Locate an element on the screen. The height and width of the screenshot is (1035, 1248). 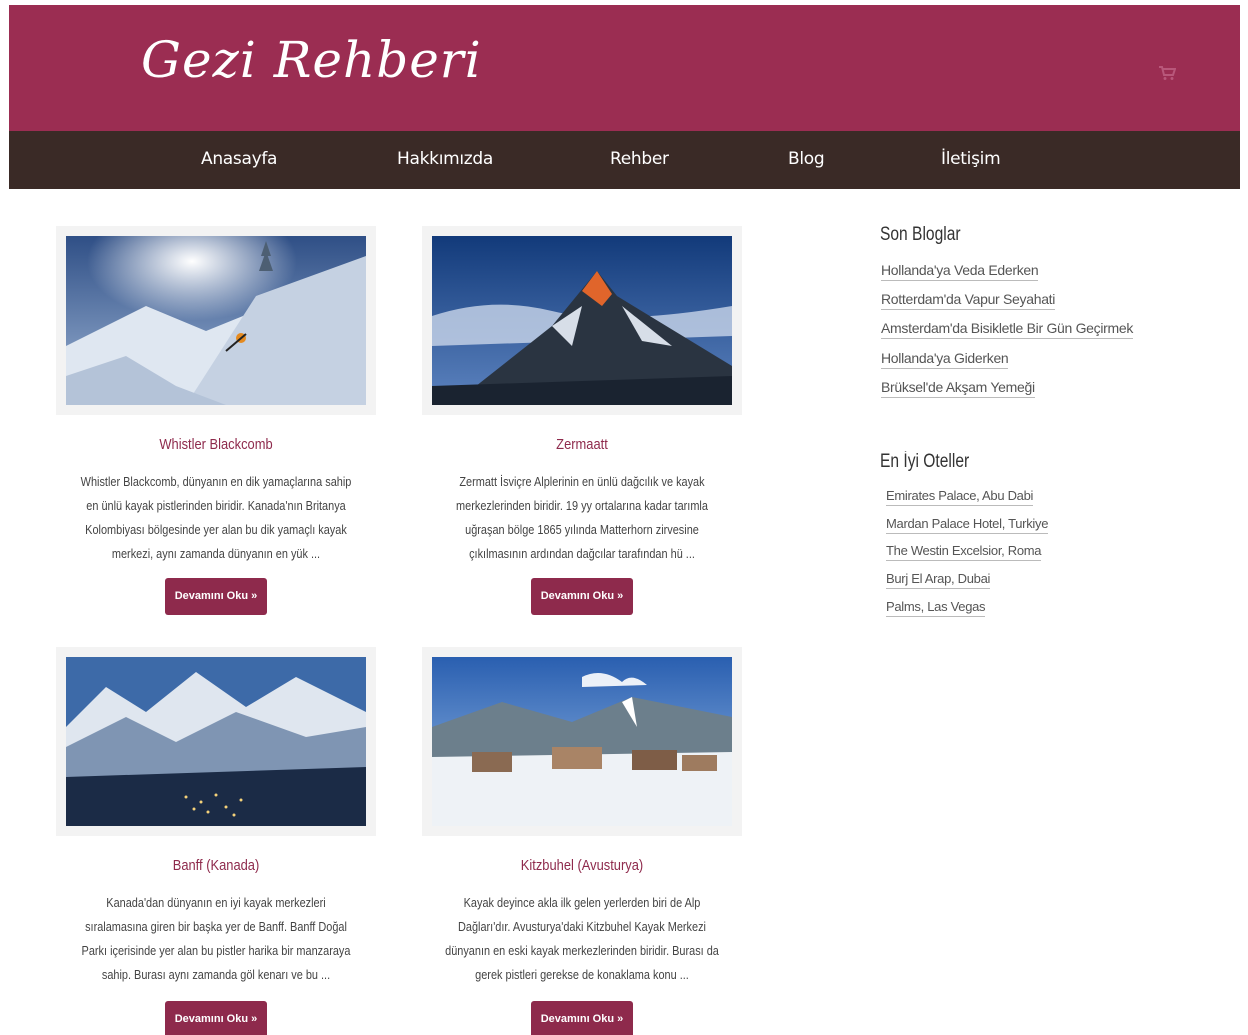
ski-slope-image is located at coordinates (216, 320).